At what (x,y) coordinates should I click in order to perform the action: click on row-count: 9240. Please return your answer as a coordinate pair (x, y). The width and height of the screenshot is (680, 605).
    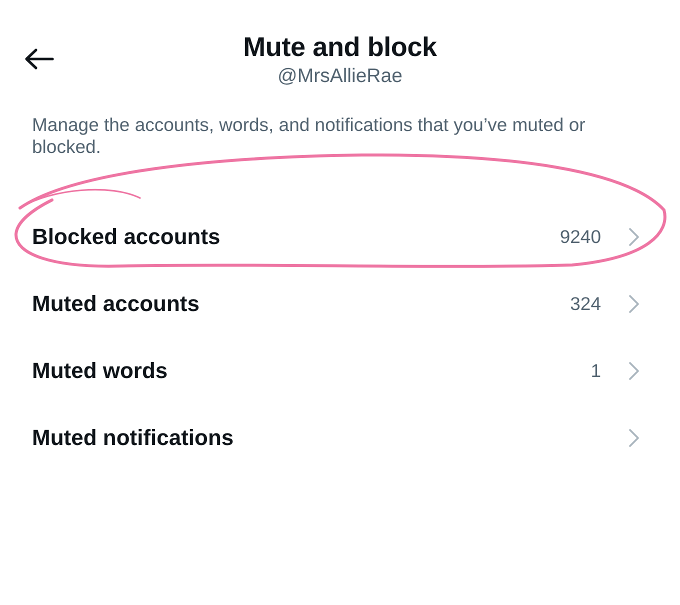
    Looking at the image, I should click on (580, 236).